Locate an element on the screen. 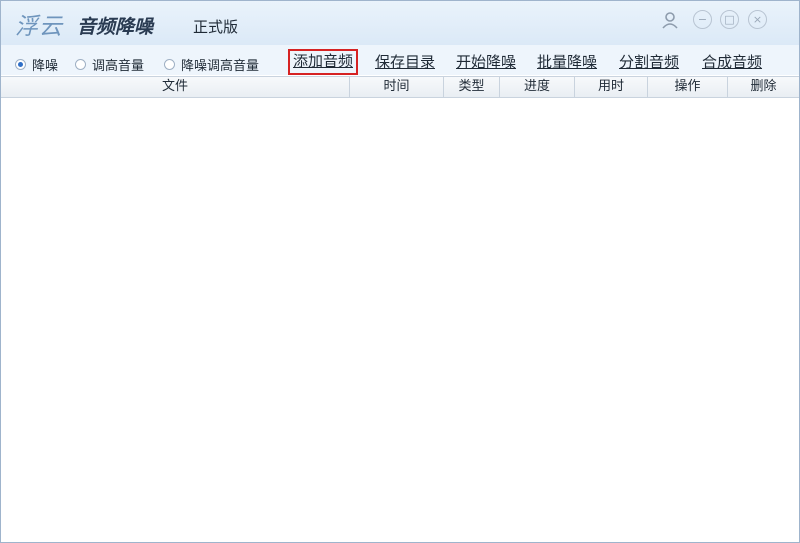  column-header-progress: 进度 is located at coordinates (537, 87).